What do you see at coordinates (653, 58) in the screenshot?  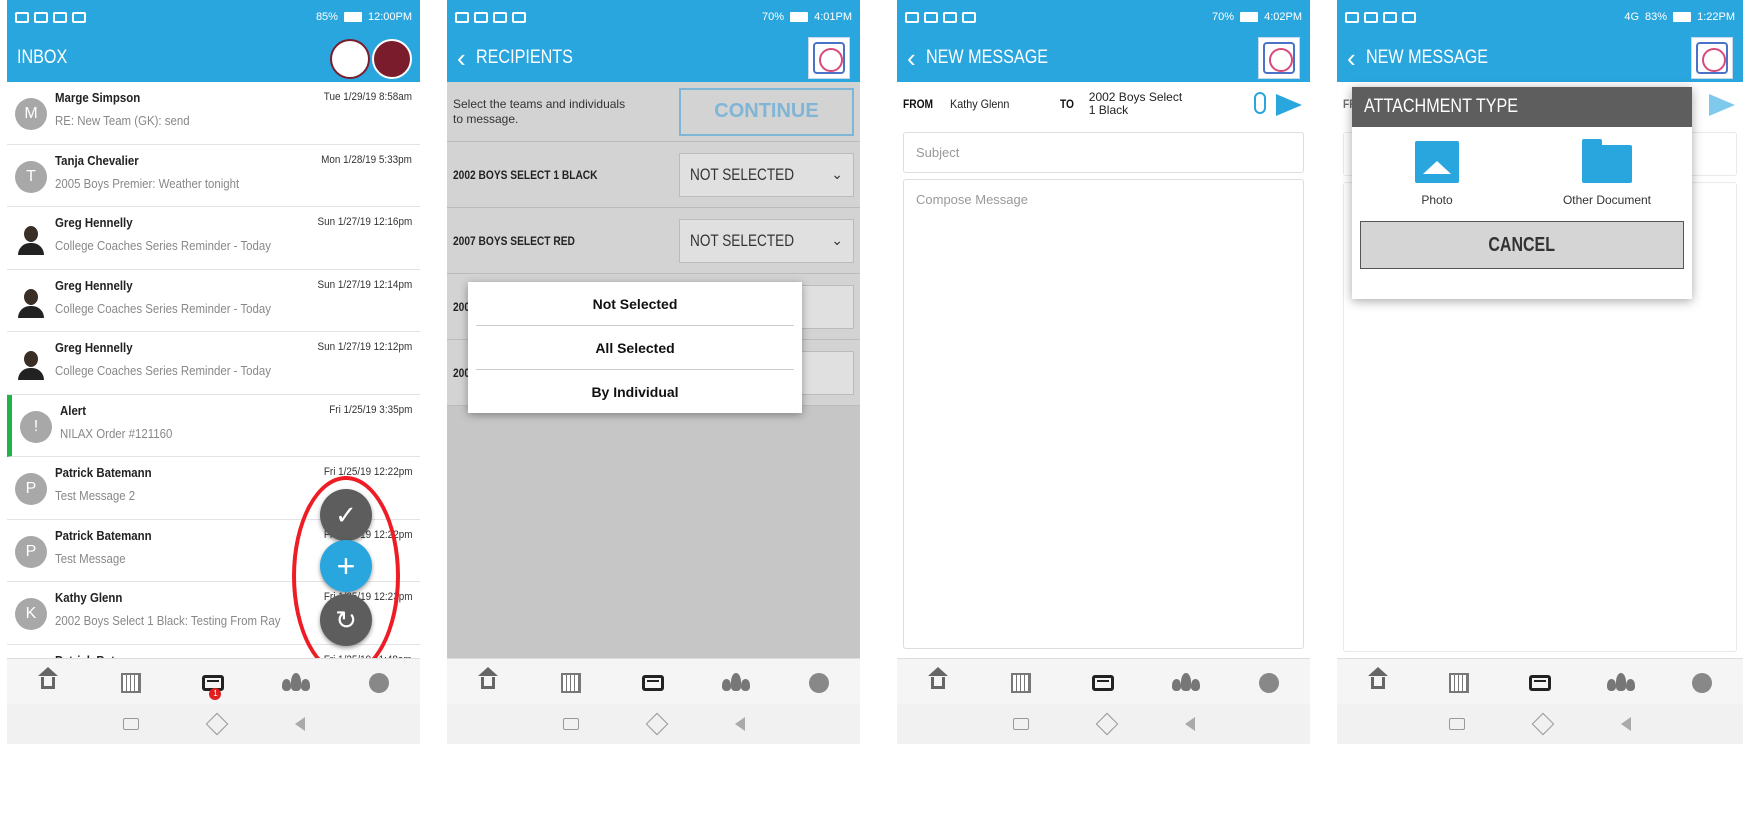 I see `app-bar: ‹ RECIPIENTS` at bounding box center [653, 58].